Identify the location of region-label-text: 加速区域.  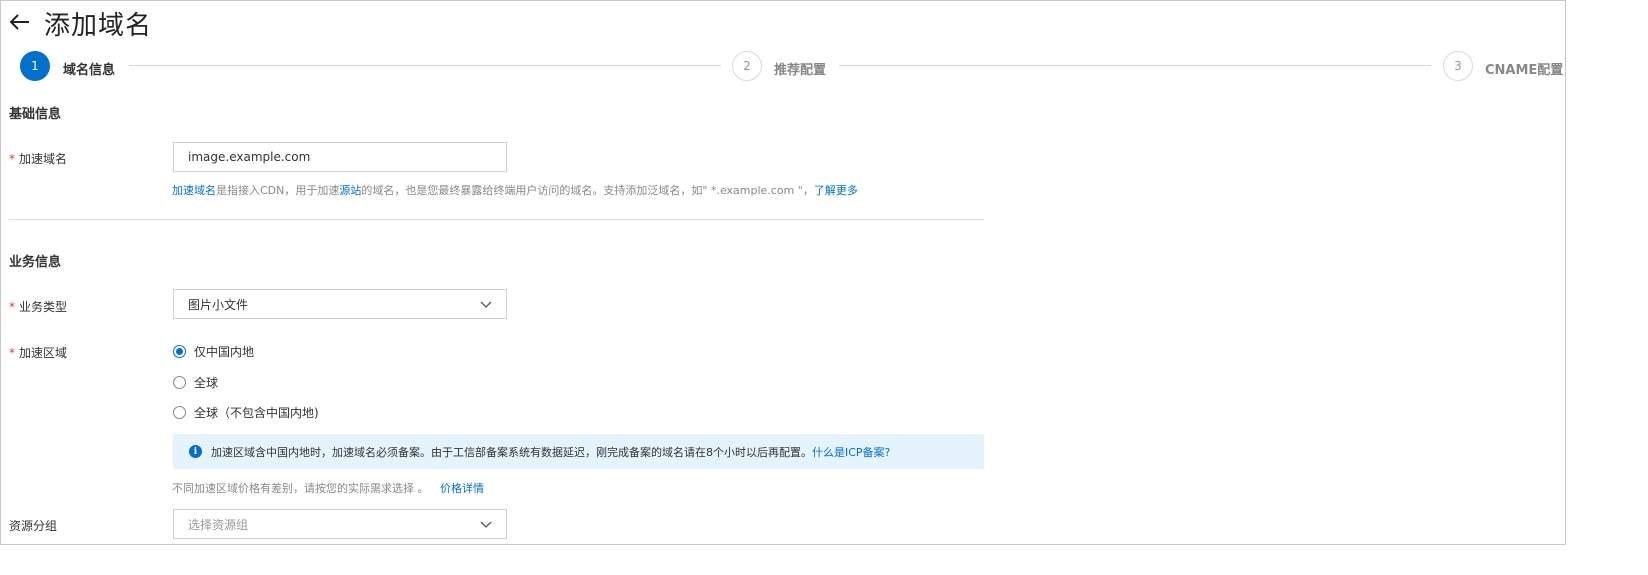
(43, 353).